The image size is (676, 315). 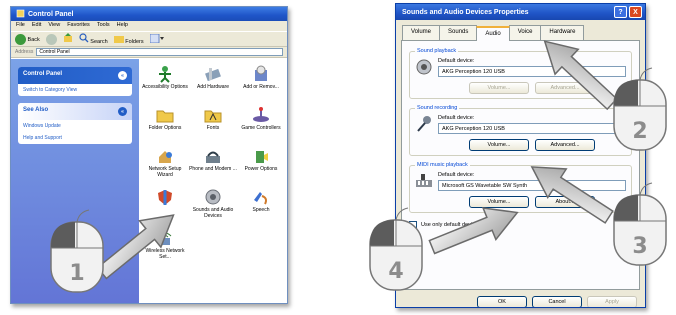 What do you see at coordinates (635, 12) in the screenshot?
I see `close-button: X` at bounding box center [635, 12].